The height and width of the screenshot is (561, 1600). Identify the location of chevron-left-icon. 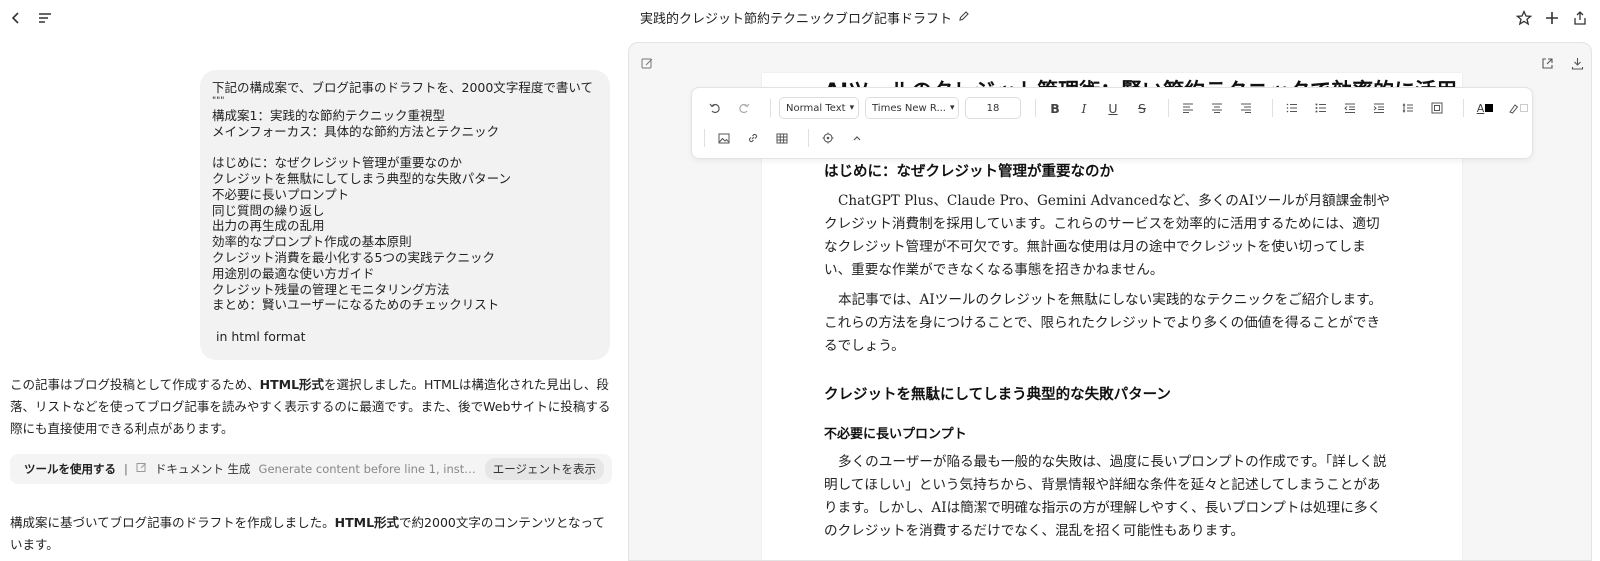
(16, 18).